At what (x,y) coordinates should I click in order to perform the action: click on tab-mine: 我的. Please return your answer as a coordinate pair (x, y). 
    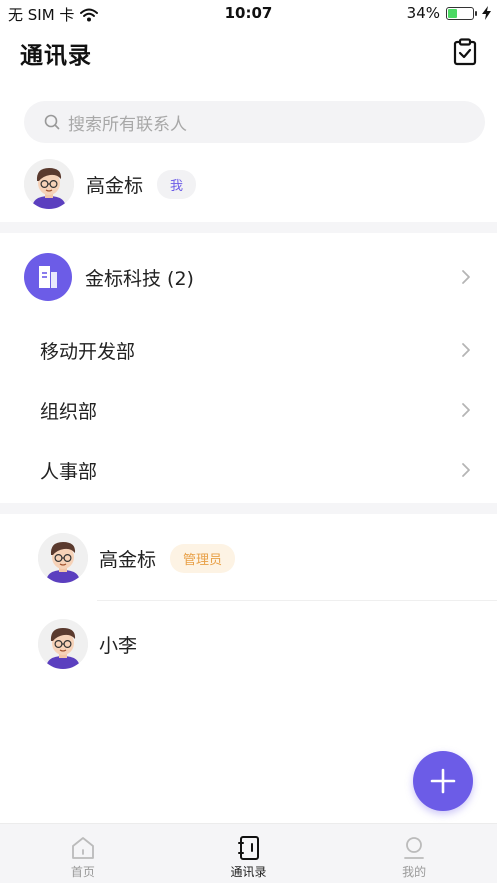
    Looking at the image, I should click on (414, 853).